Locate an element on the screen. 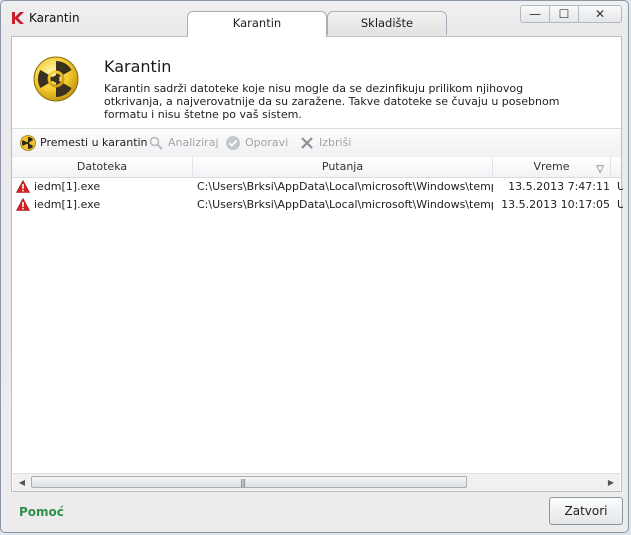 The width and height of the screenshot is (631, 535). page-title: Karantin is located at coordinates (138, 66).